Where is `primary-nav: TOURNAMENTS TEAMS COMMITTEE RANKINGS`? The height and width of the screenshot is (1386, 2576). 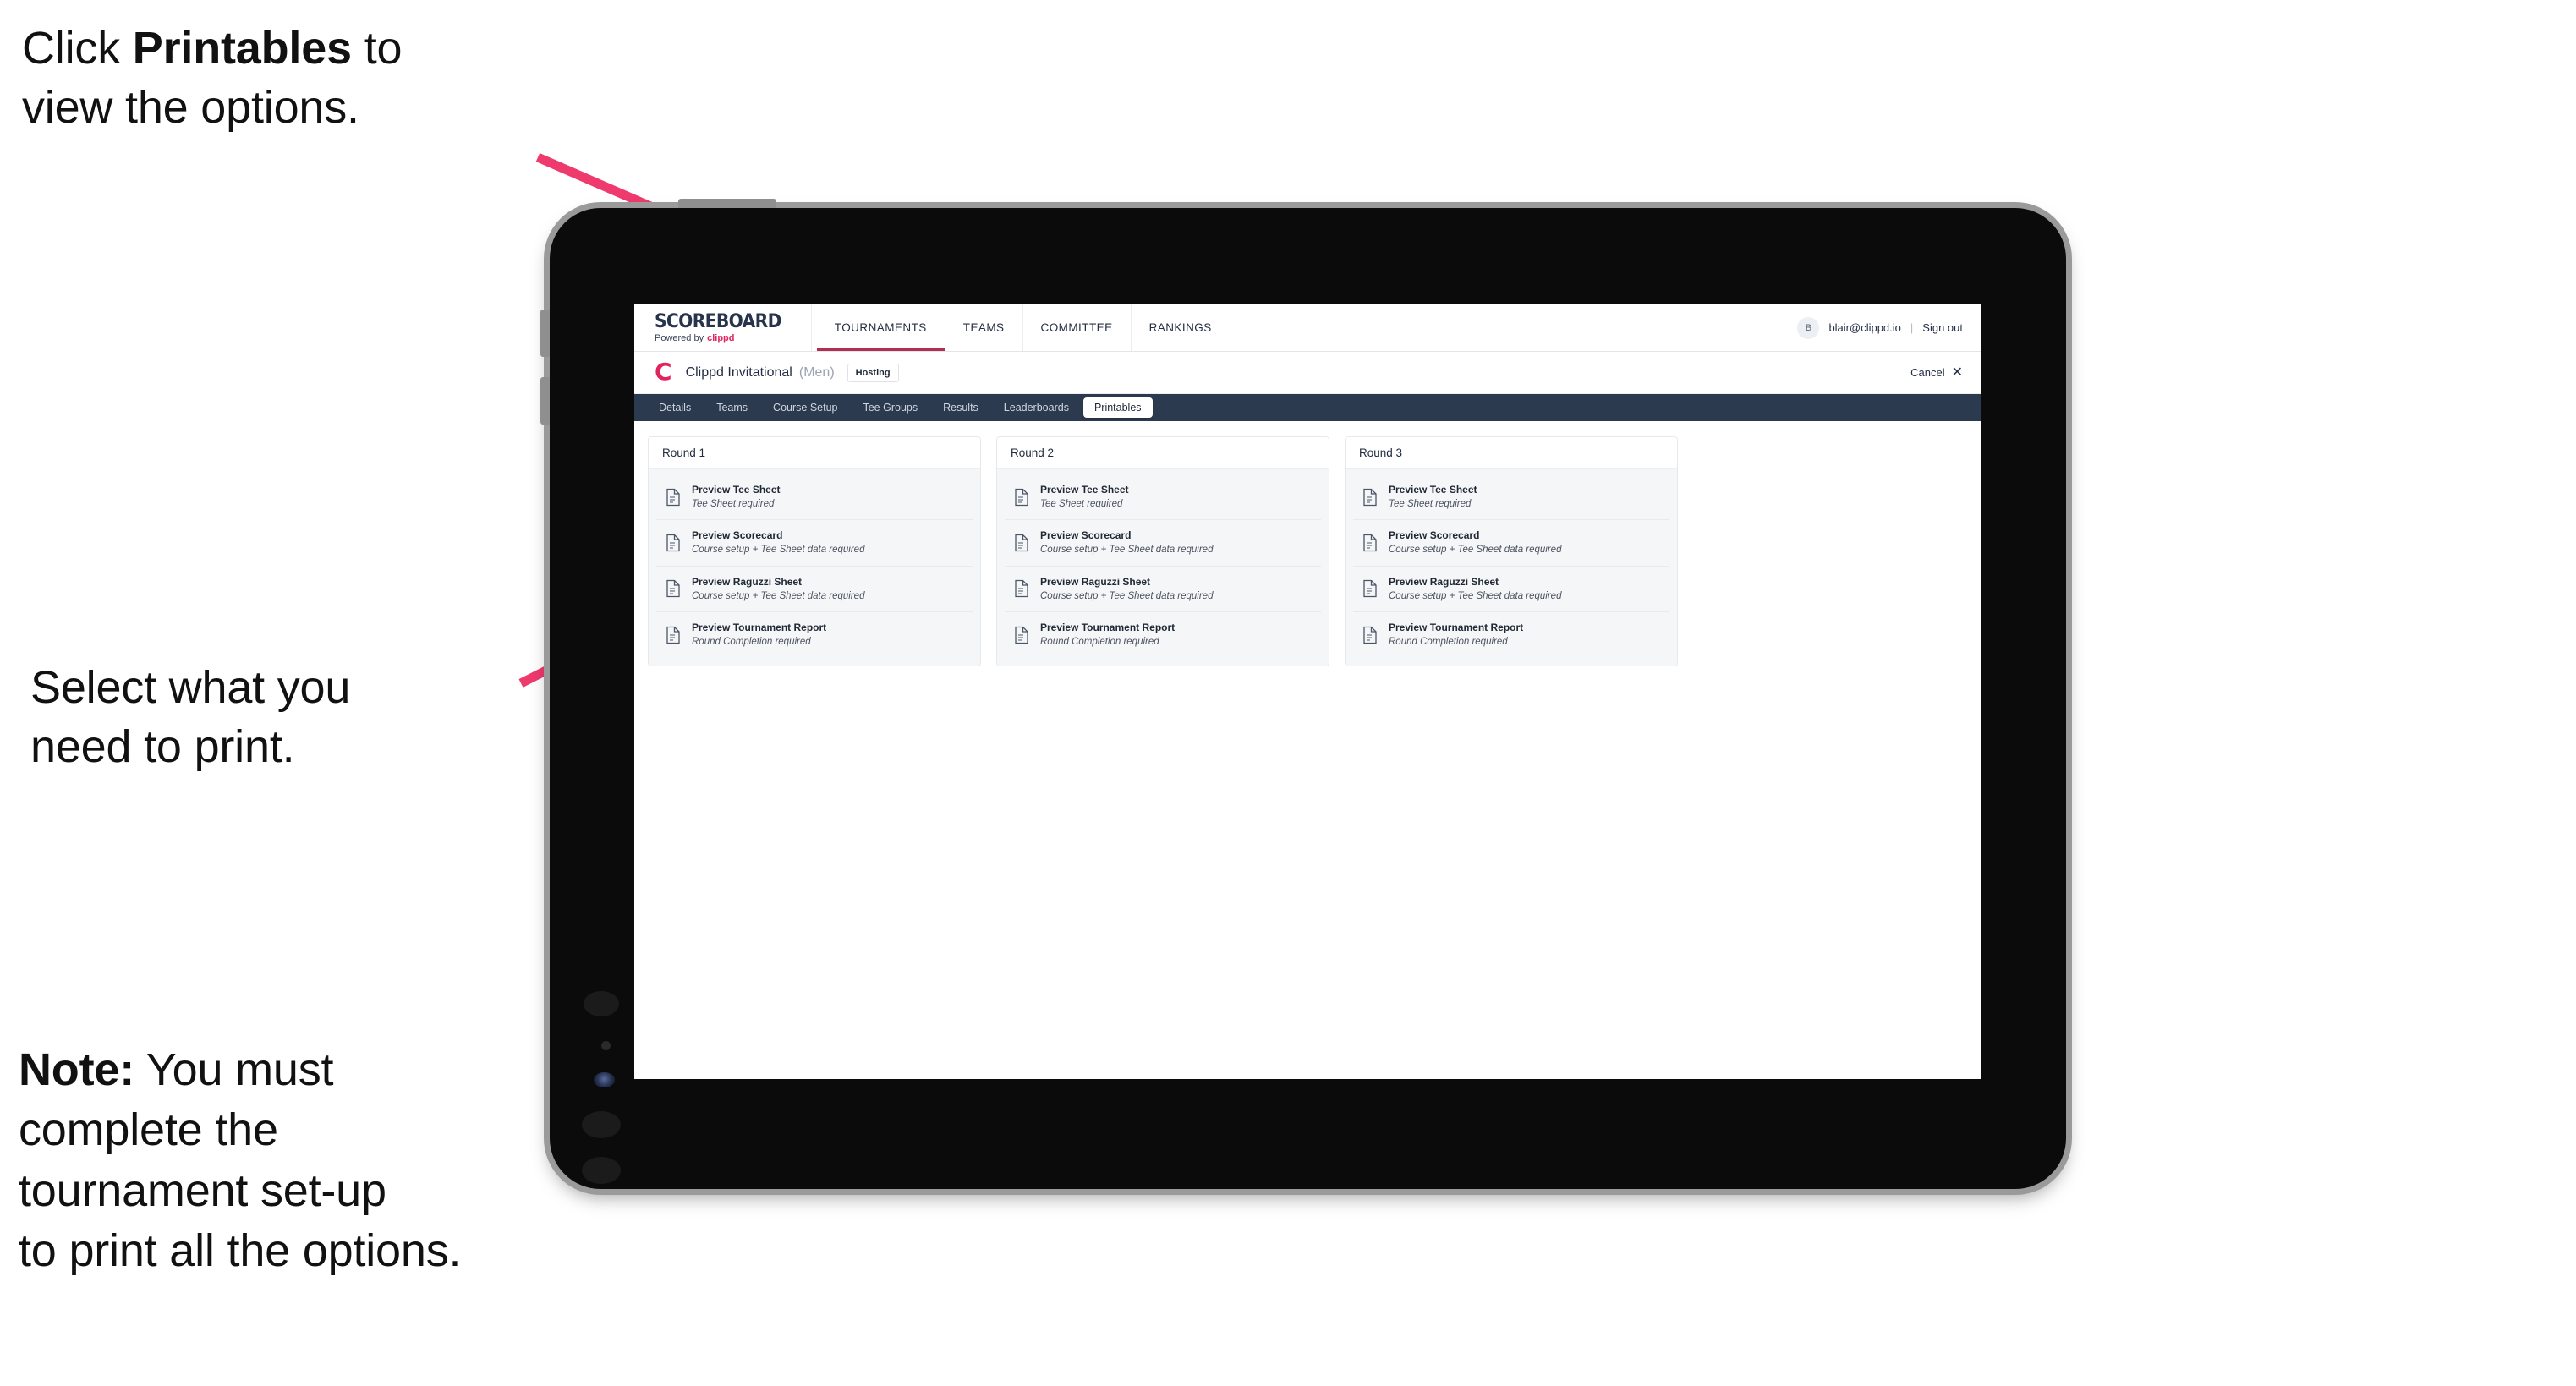
primary-nav: TOURNAMENTS TEAMS COMMITTEE RANKINGS is located at coordinates (1021, 327).